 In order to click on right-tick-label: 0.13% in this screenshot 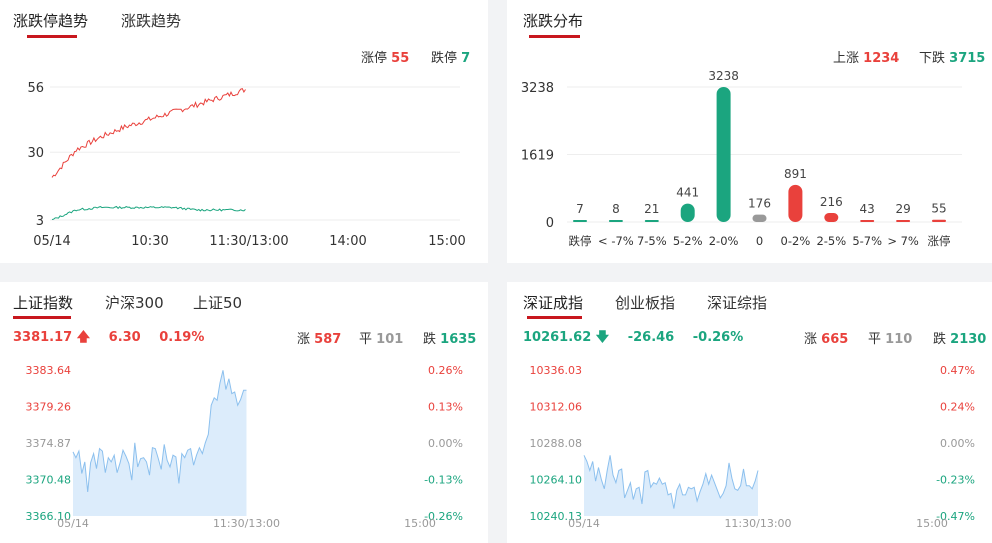, I will do `click(445, 407)`.